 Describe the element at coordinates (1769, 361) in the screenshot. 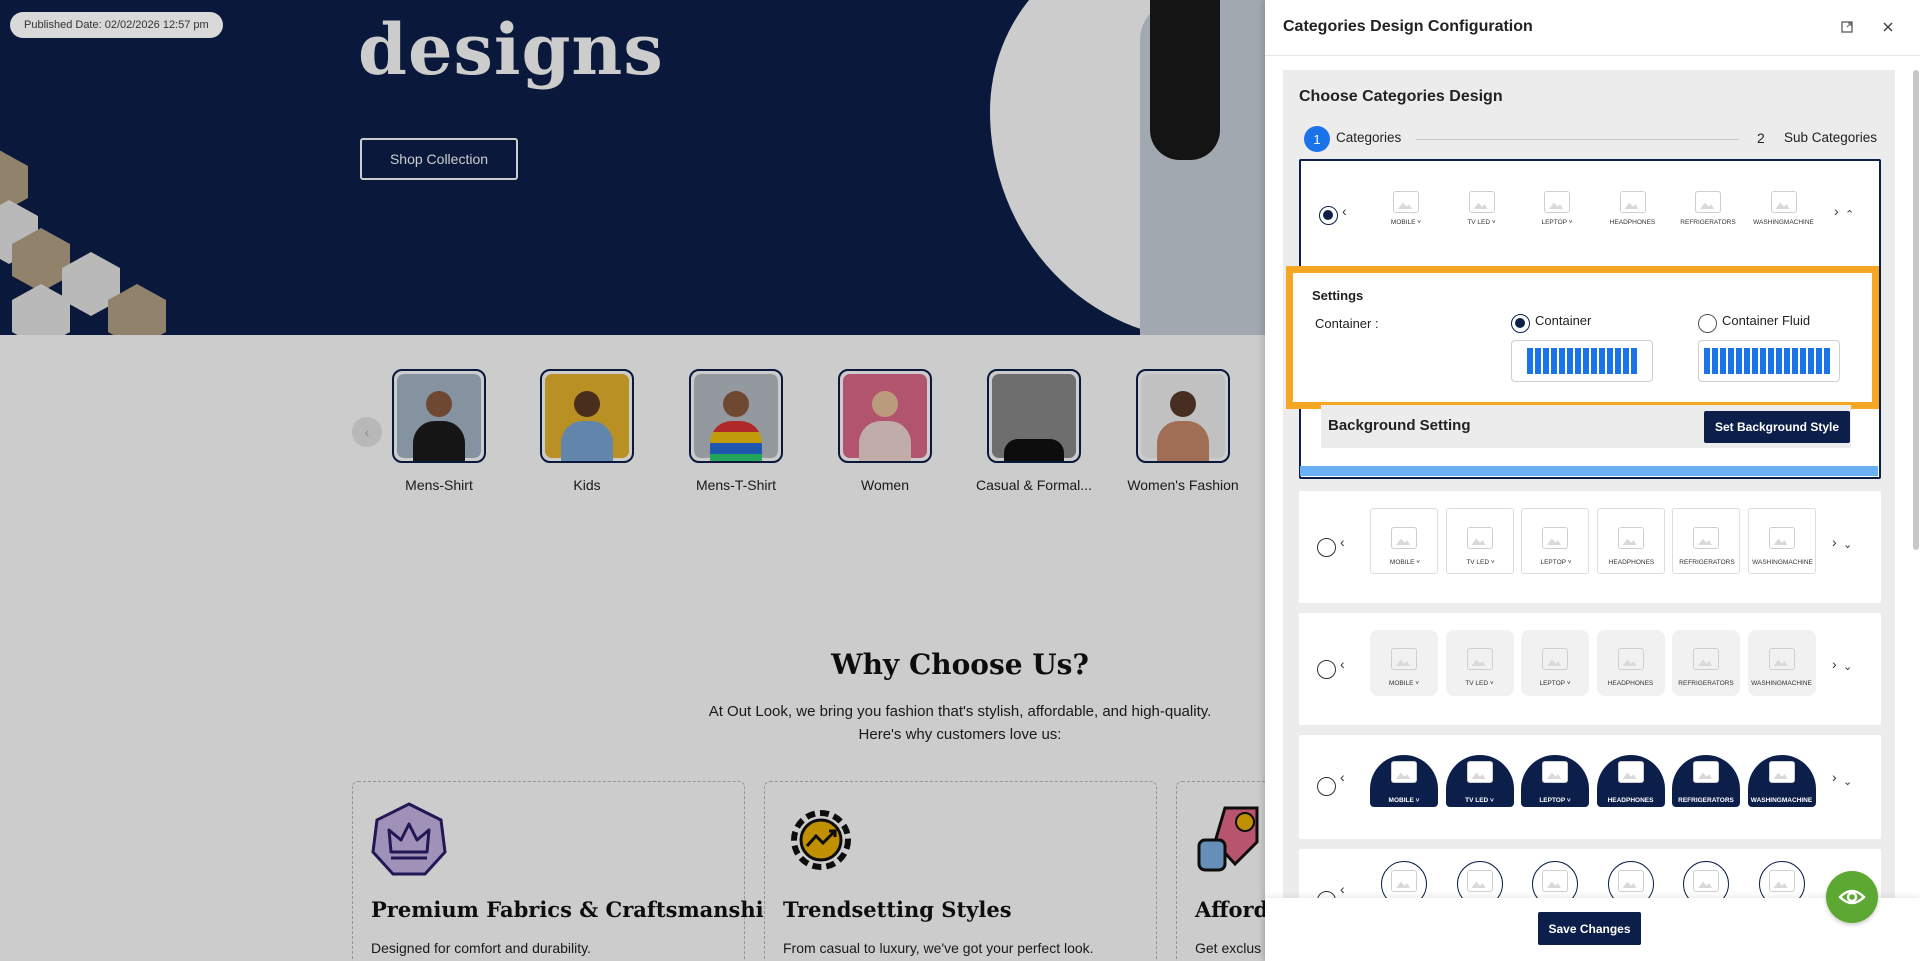

I see `container-fluid-preview` at that location.